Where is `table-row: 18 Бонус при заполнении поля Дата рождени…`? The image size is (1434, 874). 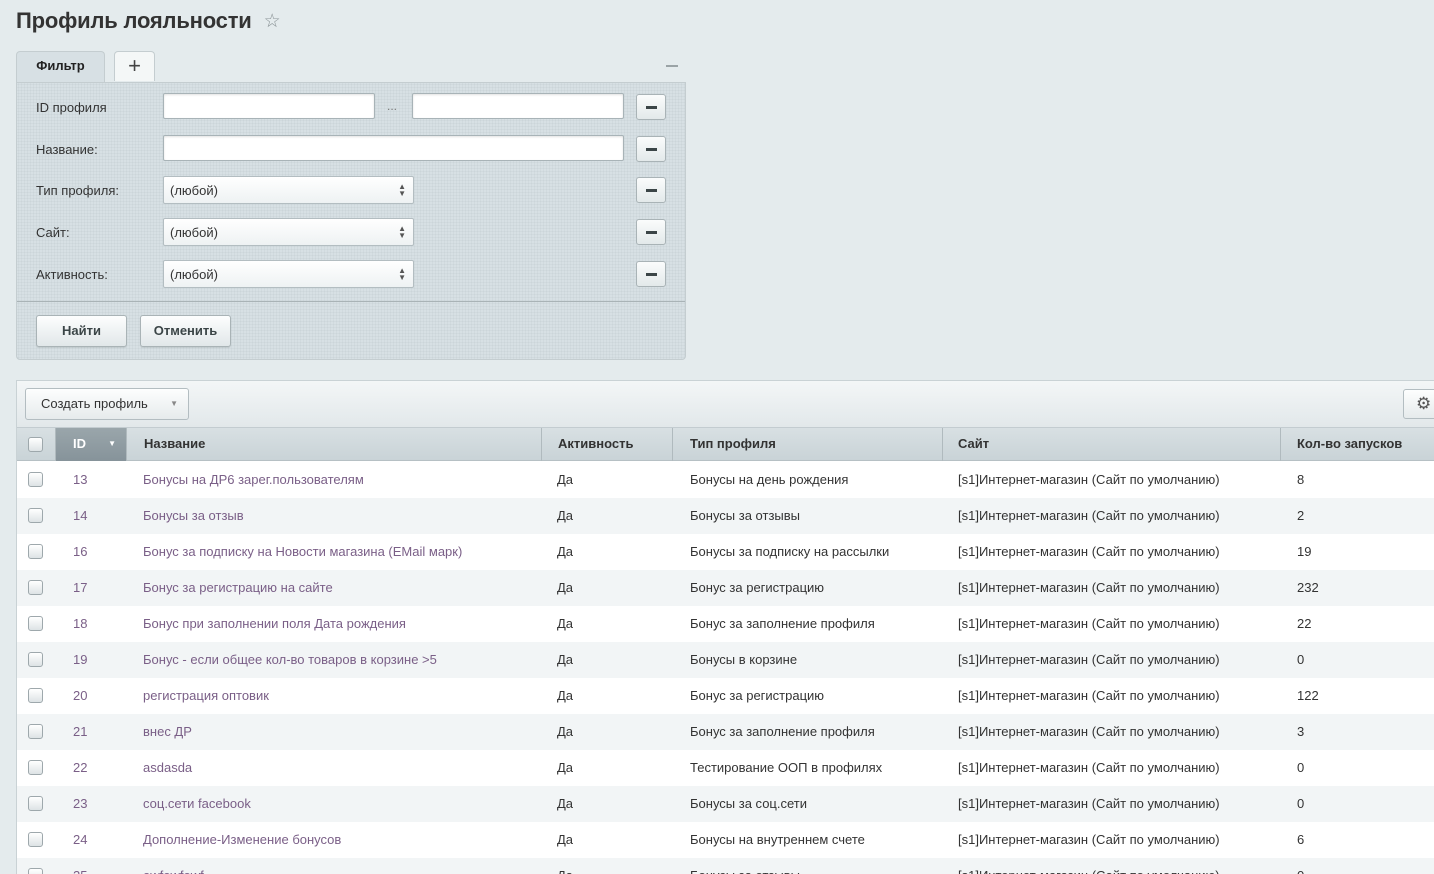 table-row: 18 Бонус при заполнении поля Дата рождени… is located at coordinates (725, 624).